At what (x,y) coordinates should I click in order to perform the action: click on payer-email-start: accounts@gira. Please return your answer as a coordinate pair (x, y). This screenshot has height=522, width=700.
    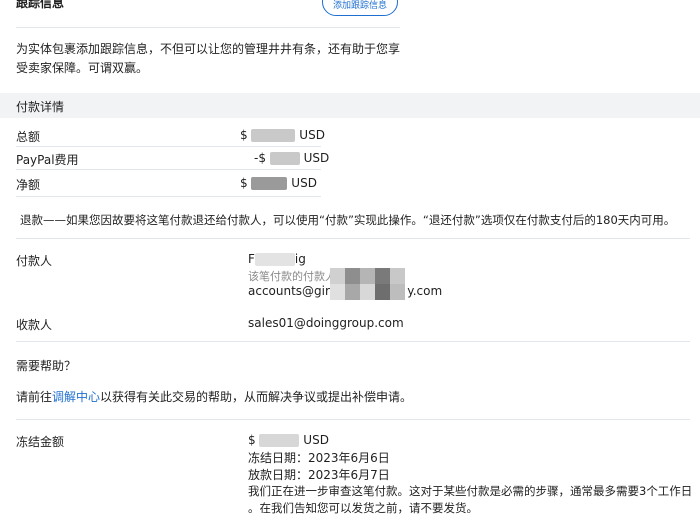
    Looking at the image, I should click on (293, 291).